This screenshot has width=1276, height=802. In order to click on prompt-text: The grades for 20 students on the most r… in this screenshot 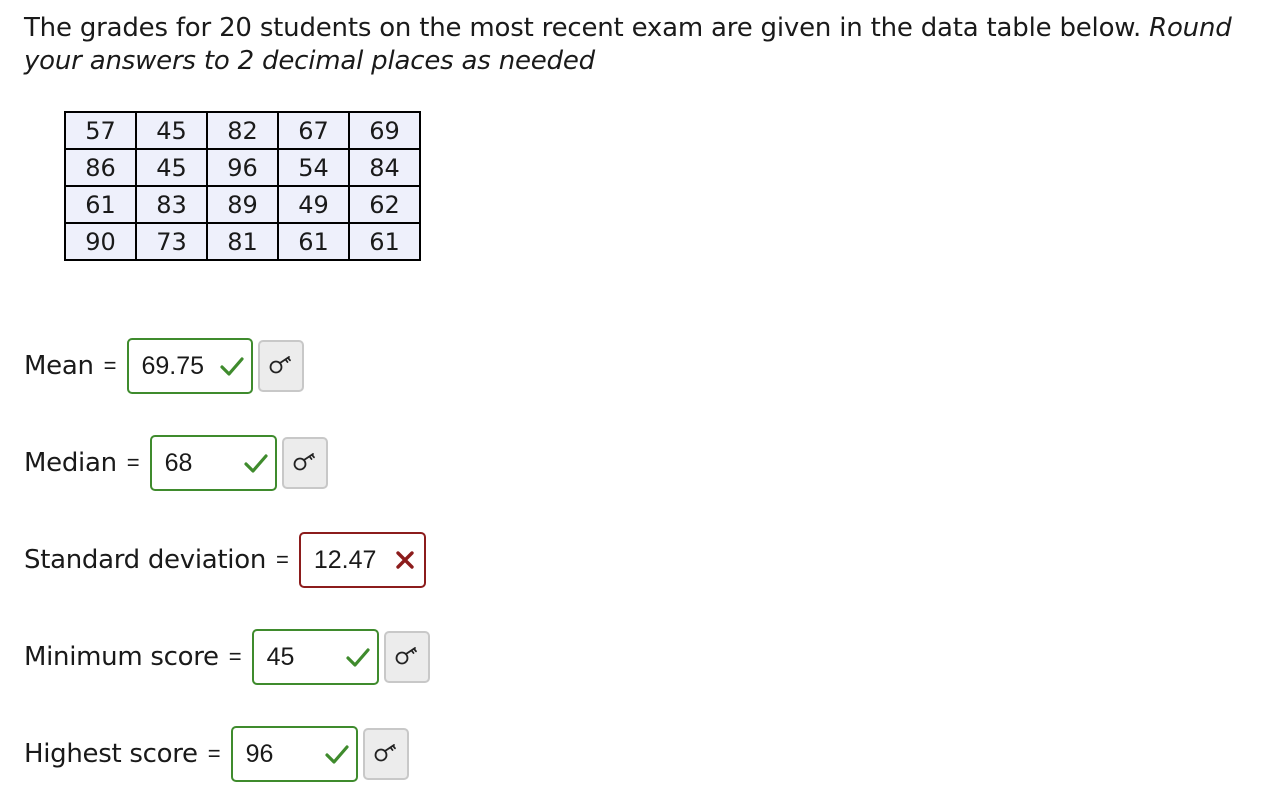, I will do `click(587, 28)`.